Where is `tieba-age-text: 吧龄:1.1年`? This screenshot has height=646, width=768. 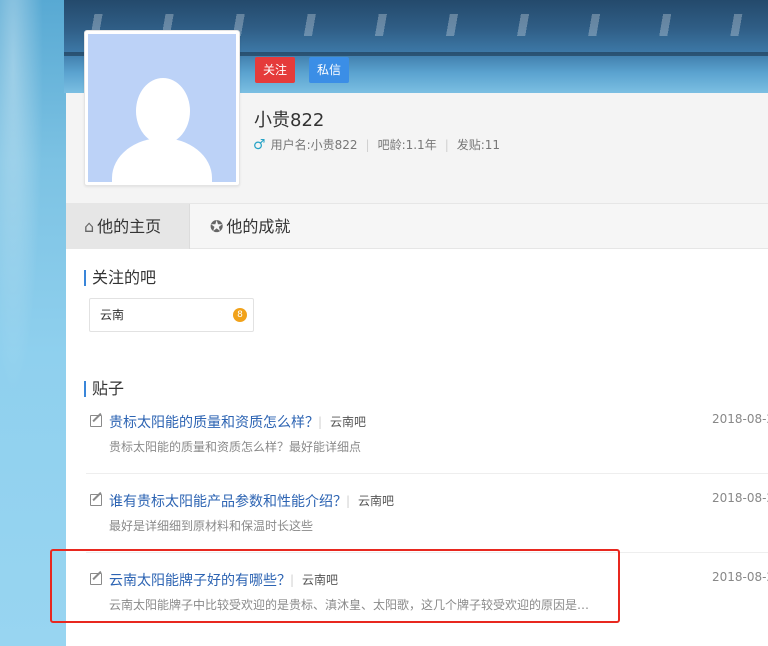
tieba-age-text: 吧龄:1.1年 is located at coordinates (407, 145).